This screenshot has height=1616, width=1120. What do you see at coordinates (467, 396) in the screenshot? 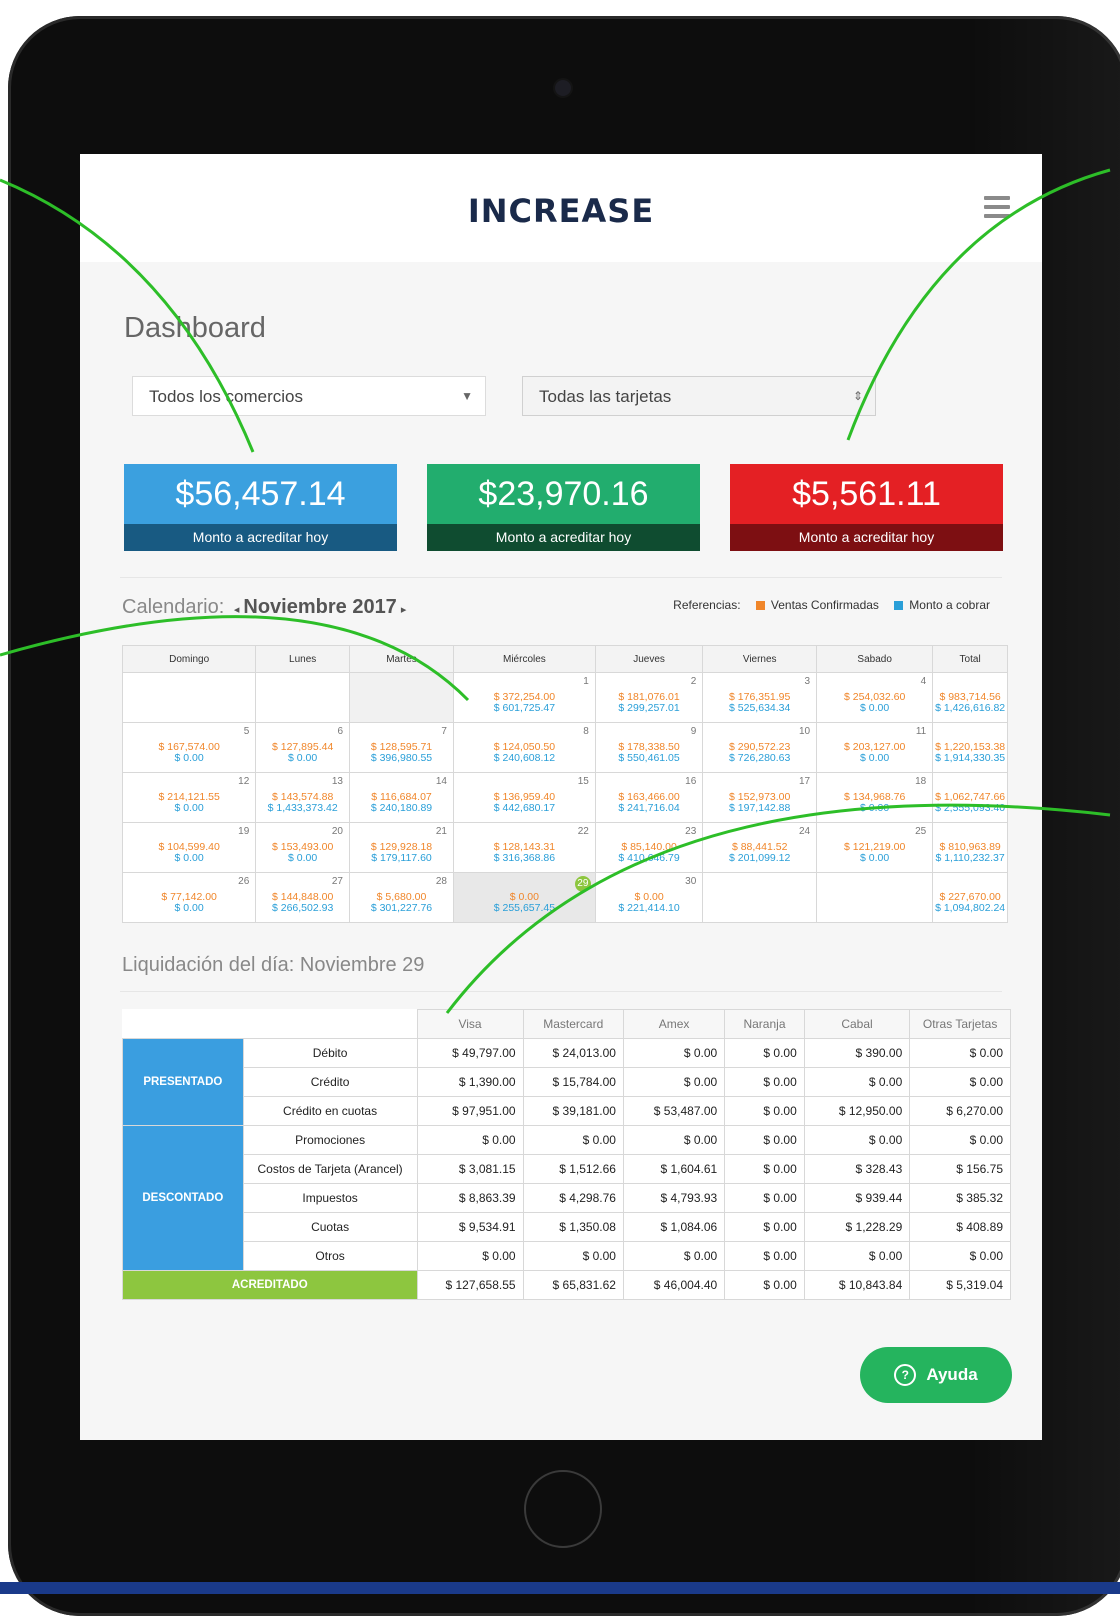
I see `chevron-down-icon: ▼` at bounding box center [467, 396].